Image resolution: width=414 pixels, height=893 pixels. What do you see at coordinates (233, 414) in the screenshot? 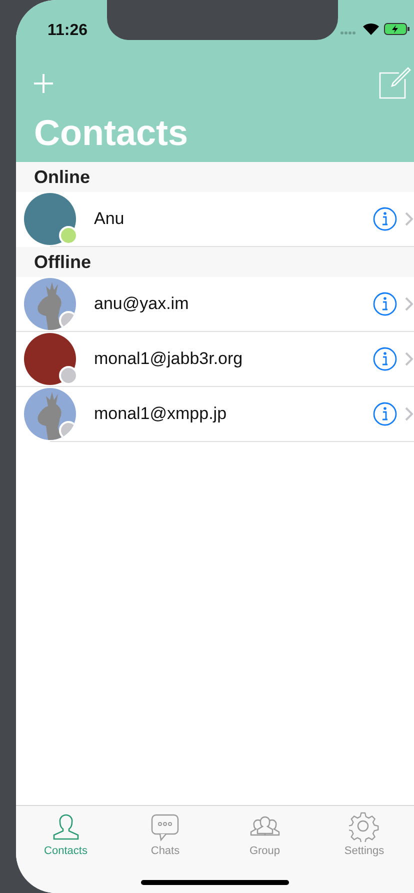
I see `contact-name: monal1@xmpp.jp` at bounding box center [233, 414].